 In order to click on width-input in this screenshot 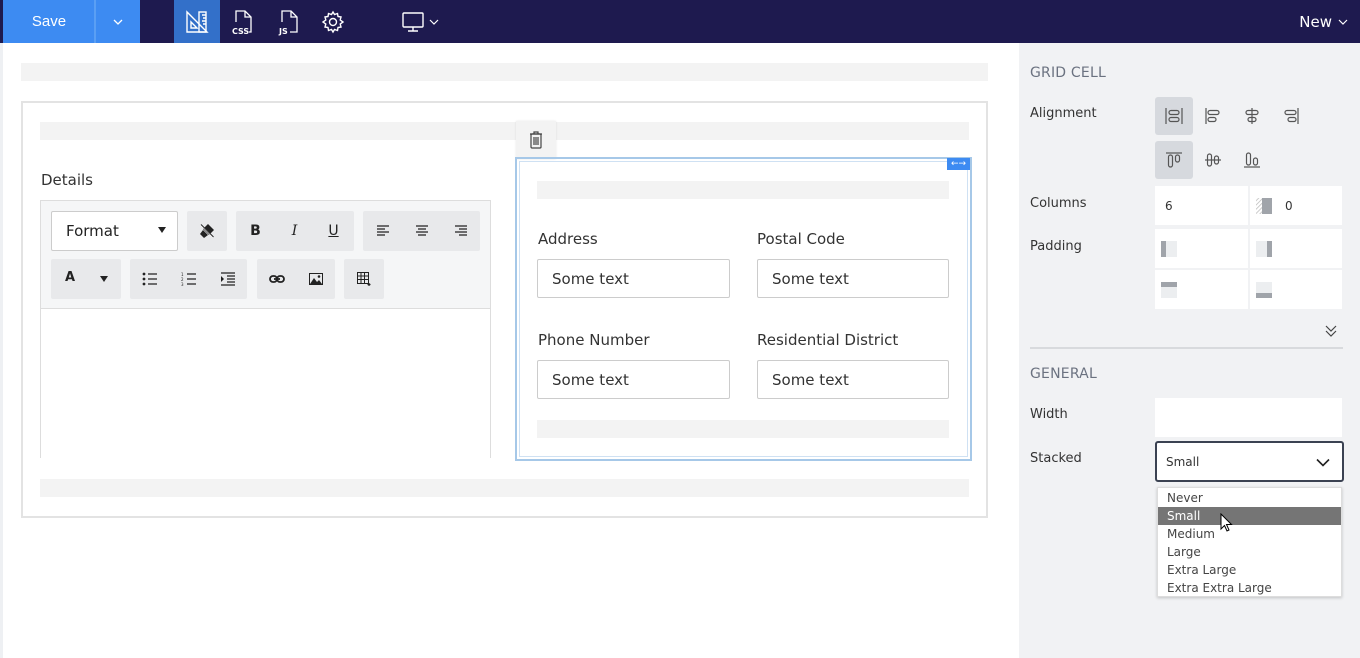, I will do `click(1248, 417)`.